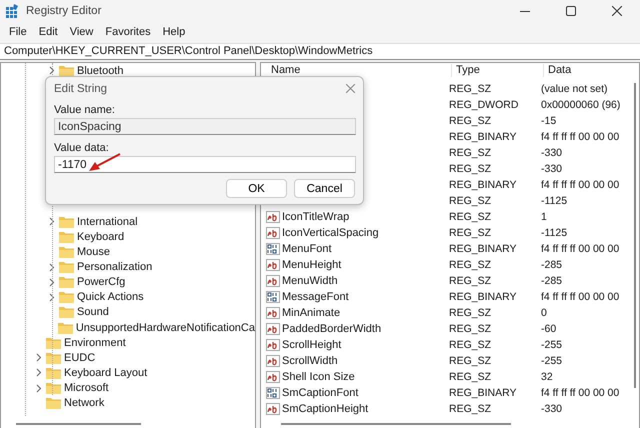 The height and width of the screenshot is (428, 640). I want to click on value-name: IconVerticalSpacing, so click(330, 233).